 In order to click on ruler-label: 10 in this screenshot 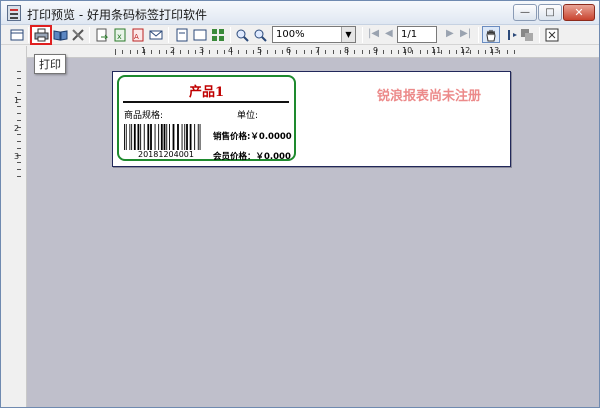, I will do `click(407, 50)`.